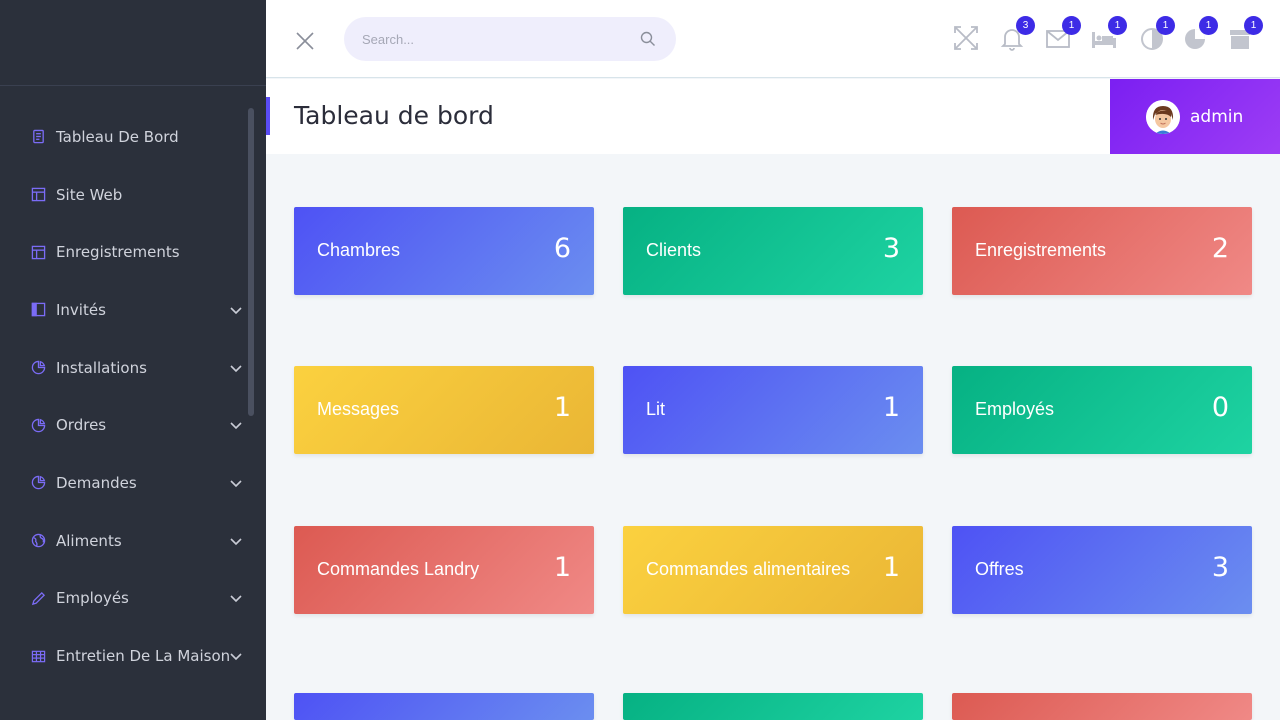 This screenshot has width=1280, height=720. I want to click on columns-icon, so click(38, 310).